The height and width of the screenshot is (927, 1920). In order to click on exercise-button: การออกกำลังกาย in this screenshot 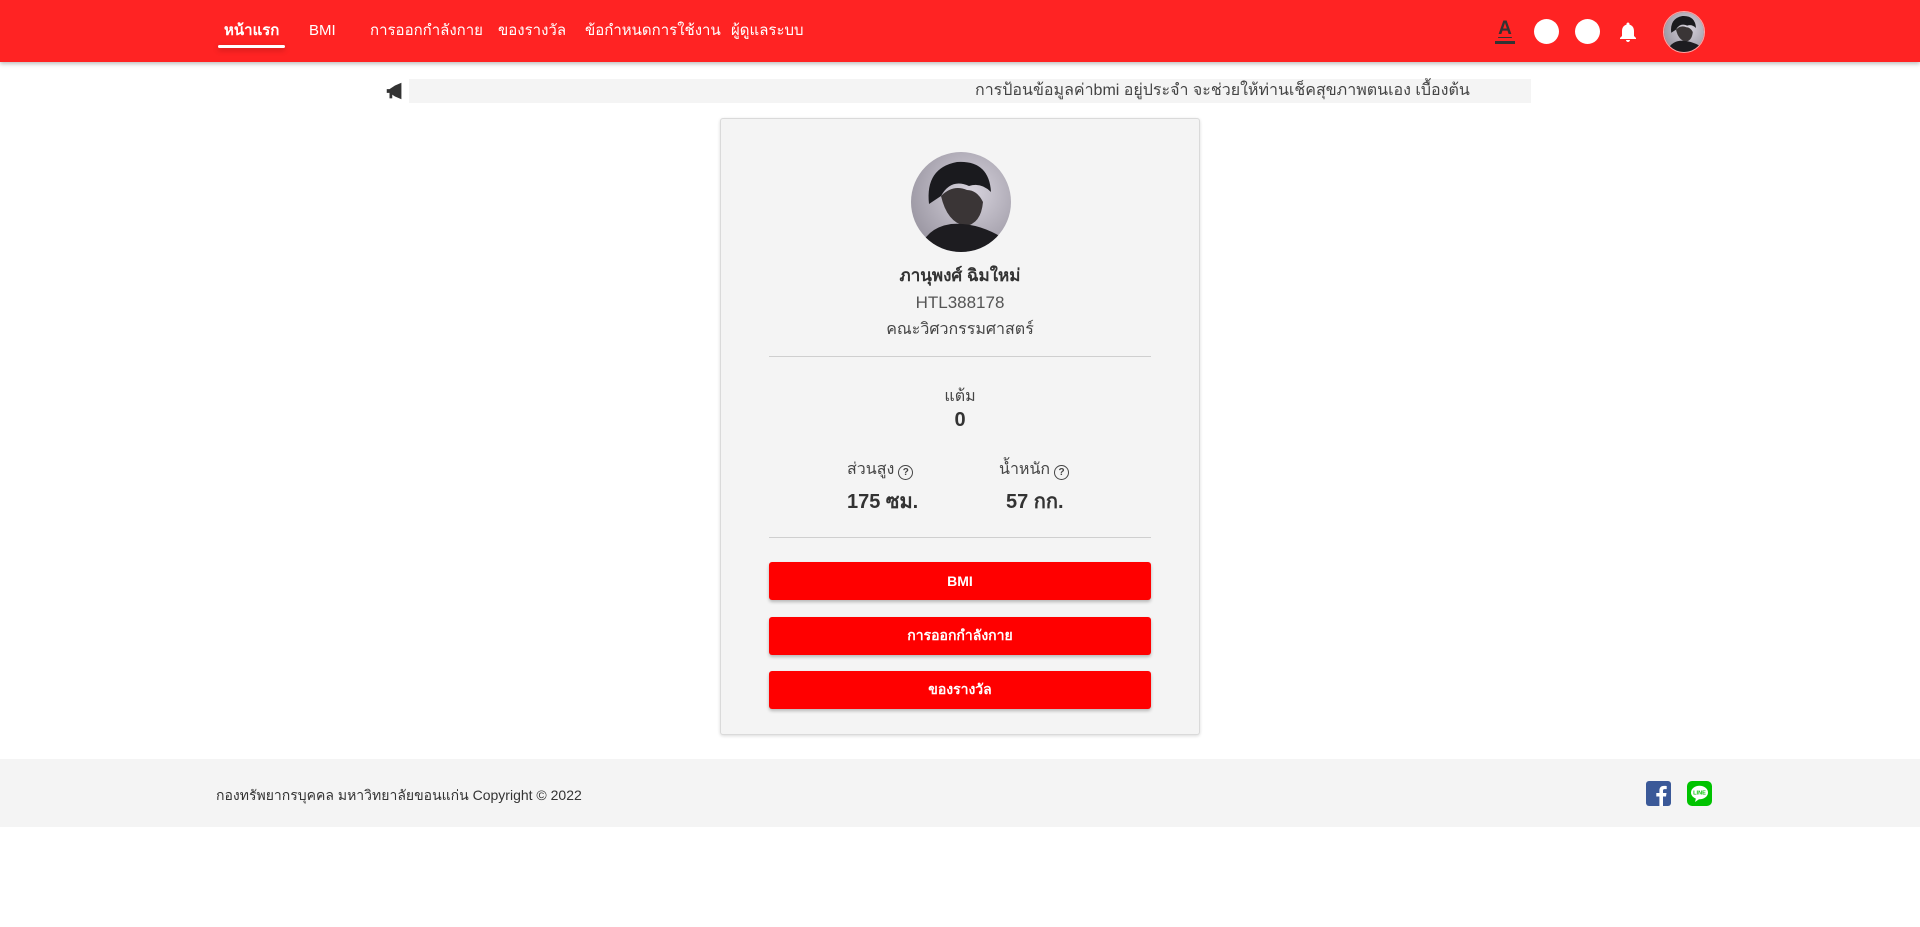, I will do `click(960, 636)`.